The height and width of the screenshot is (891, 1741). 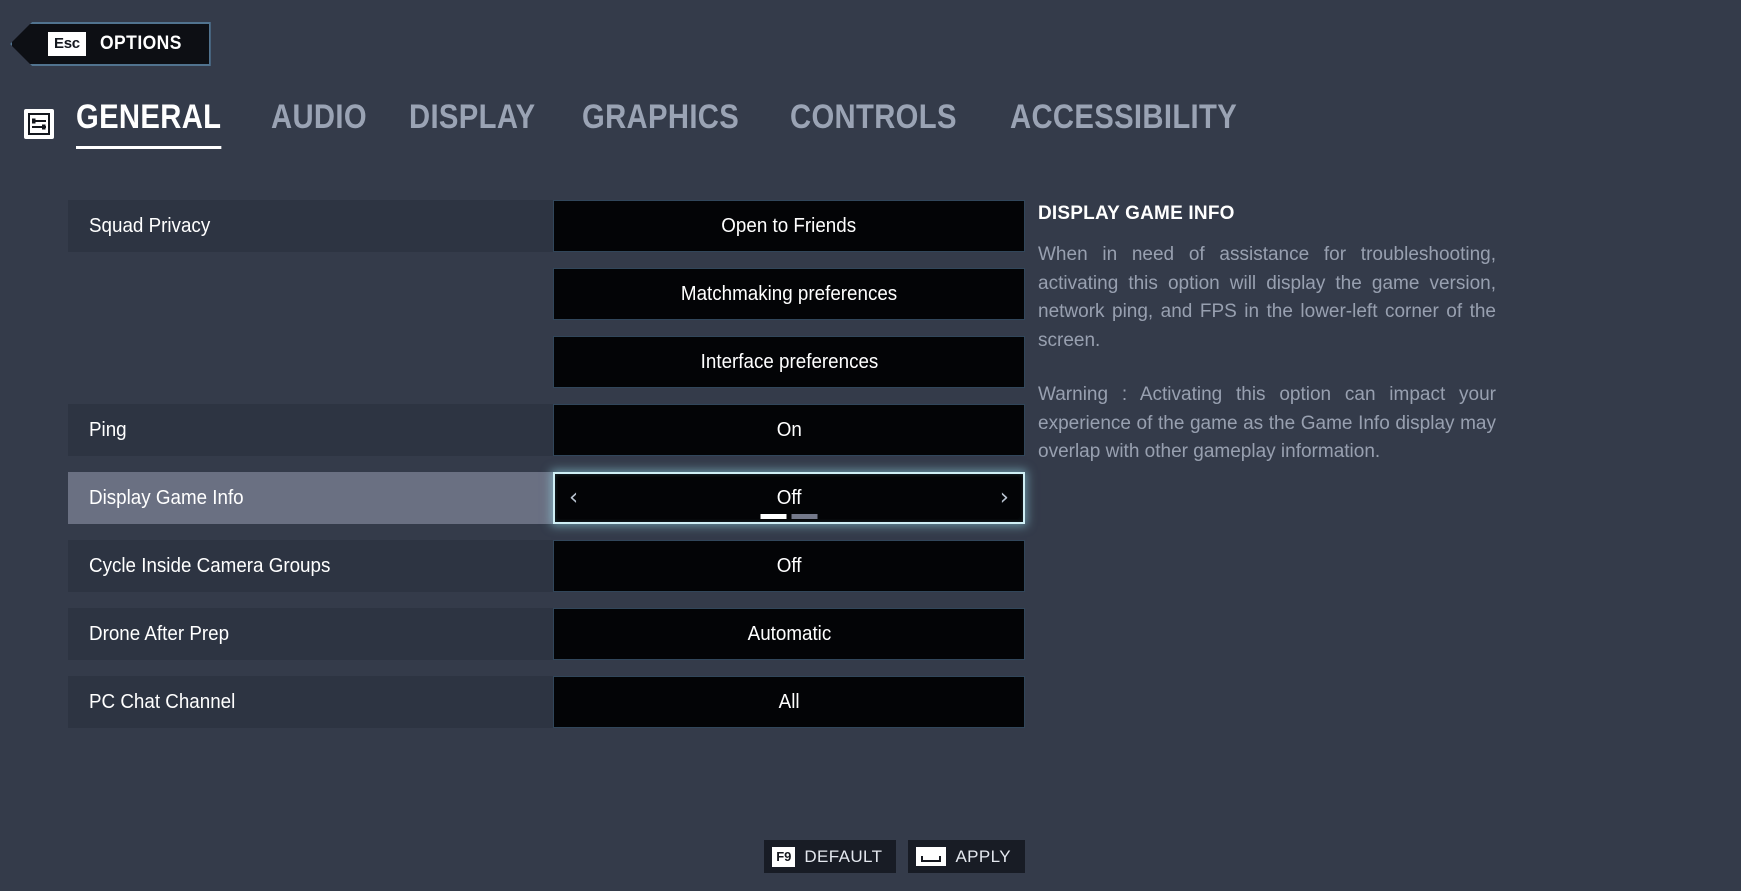 What do you see at coordinates (1004, 498) in the screenshot?
I see `chevron-right-icon: ›` at bounding box center [1004, 498].